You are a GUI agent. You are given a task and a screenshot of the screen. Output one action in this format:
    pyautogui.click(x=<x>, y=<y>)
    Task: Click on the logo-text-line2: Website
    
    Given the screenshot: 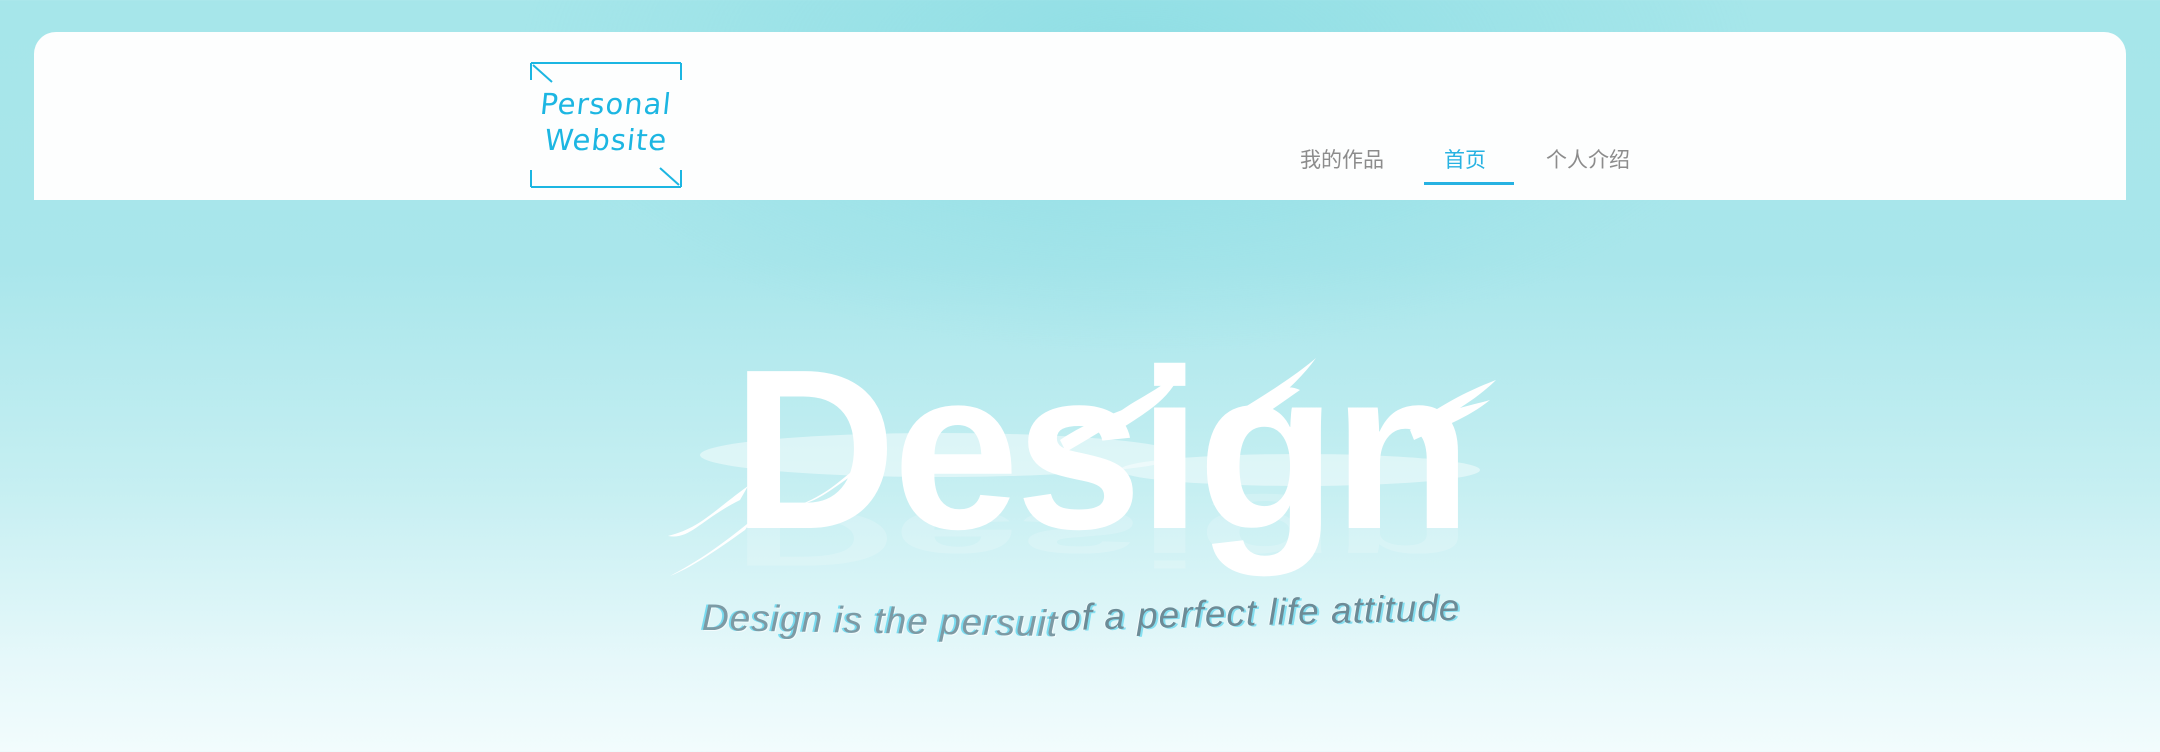 What is the action you would take?
    pyautogui.click(x=606, y=140)
    